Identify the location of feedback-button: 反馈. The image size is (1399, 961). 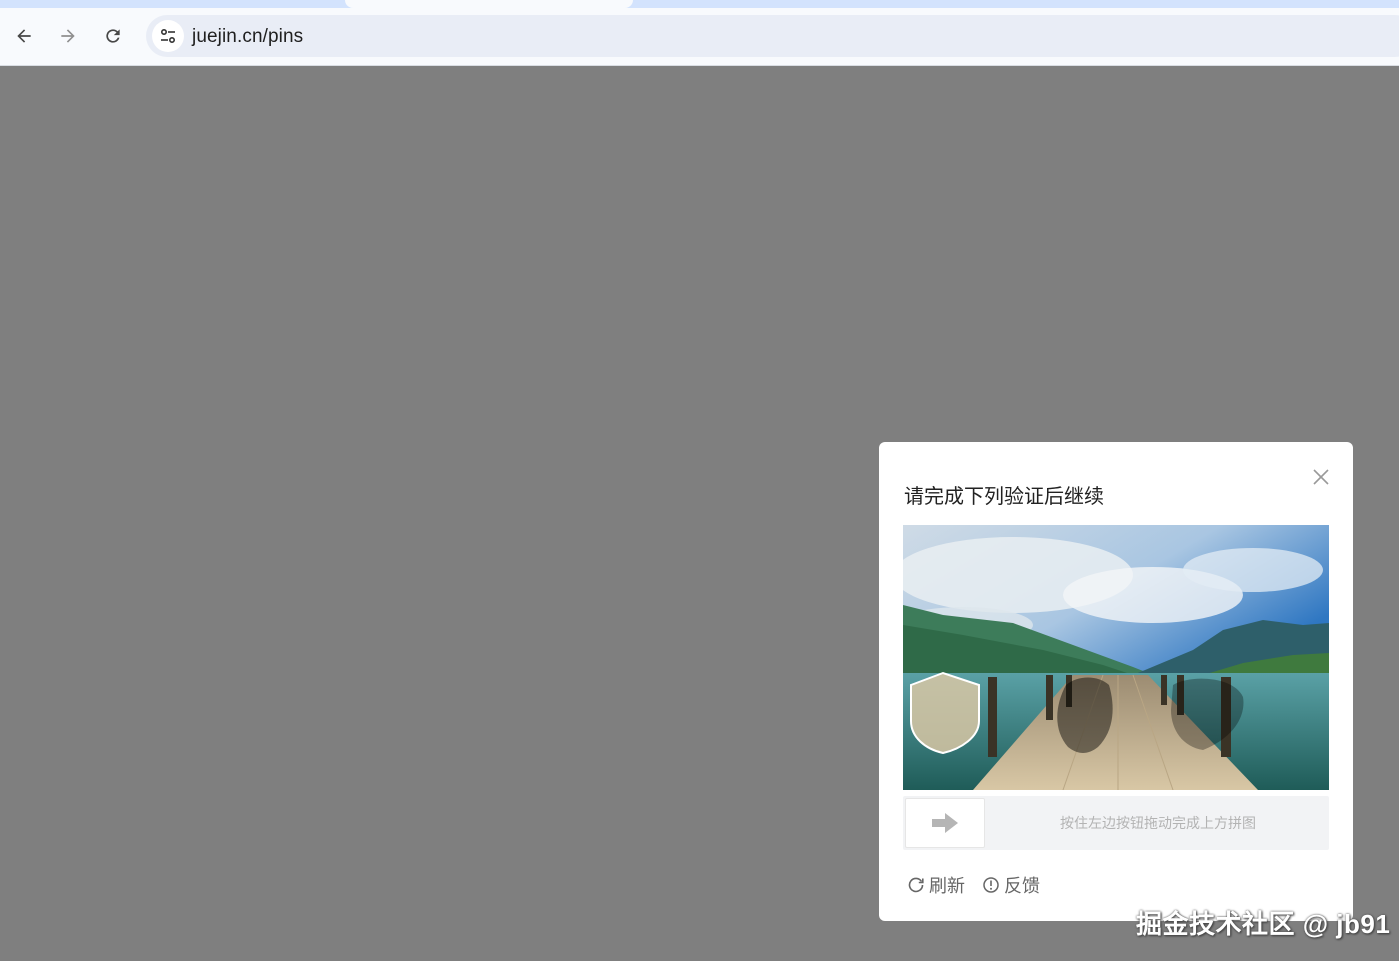
(1011, 885).